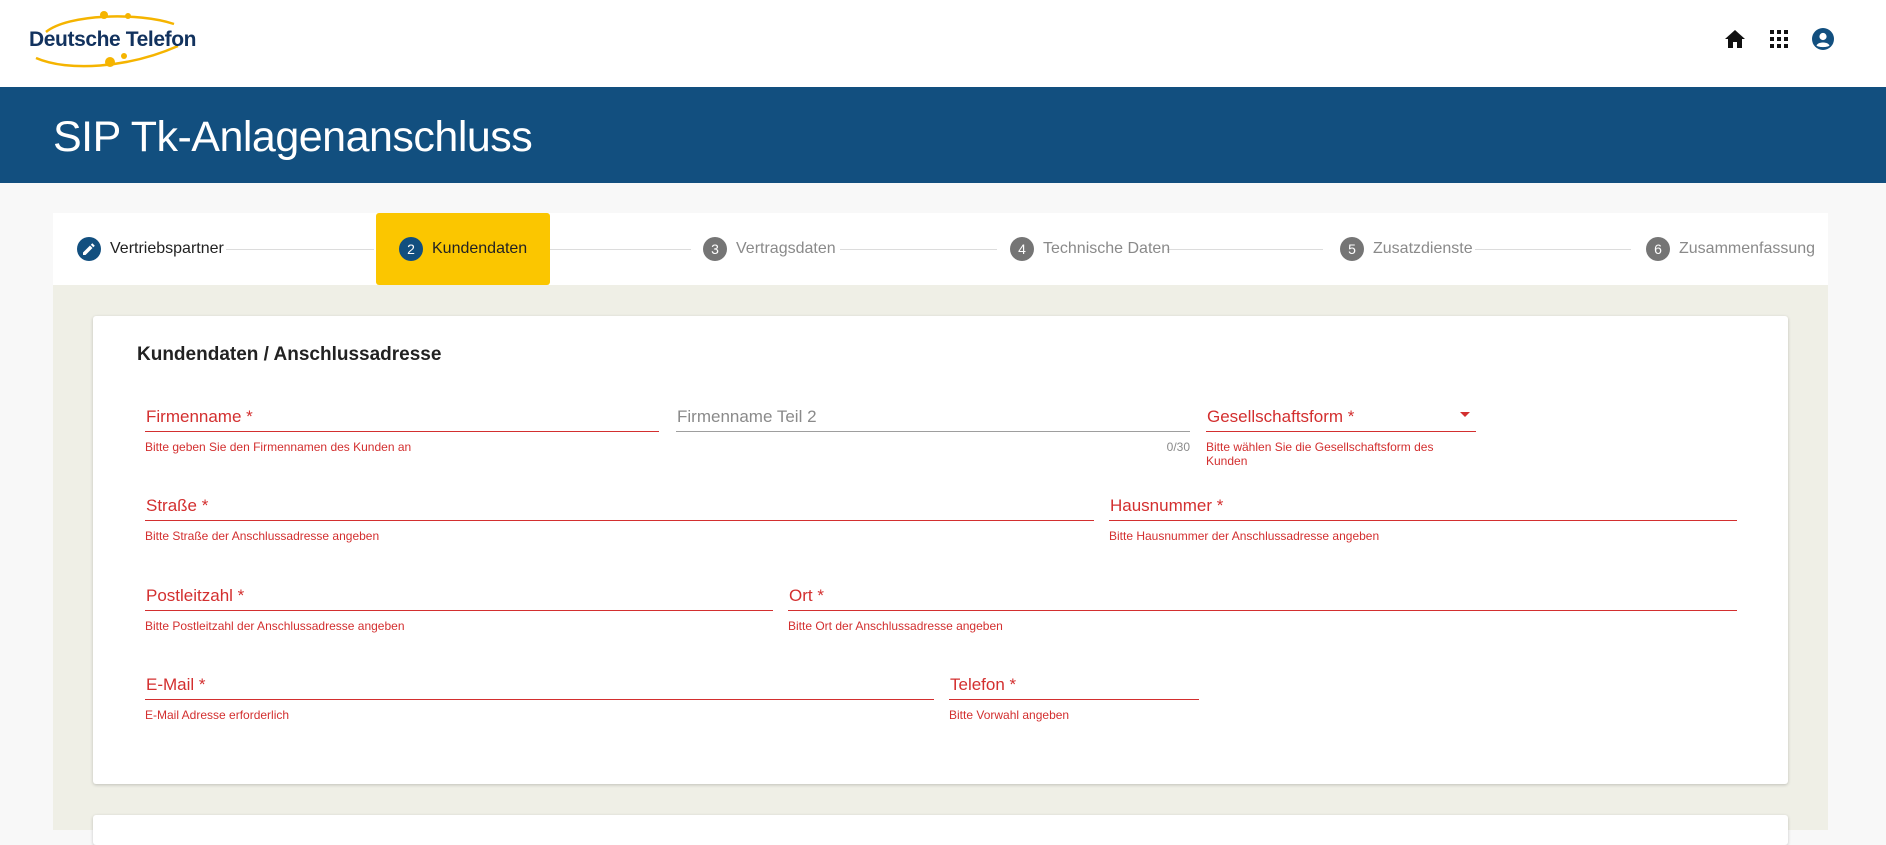 Image resolution: width=1886 pixels, height=845 pixels. What do you see at coordinates (539, 682) in the screenshot?
I see `email-input: E-Mail *` at bounding box center [539, 682].